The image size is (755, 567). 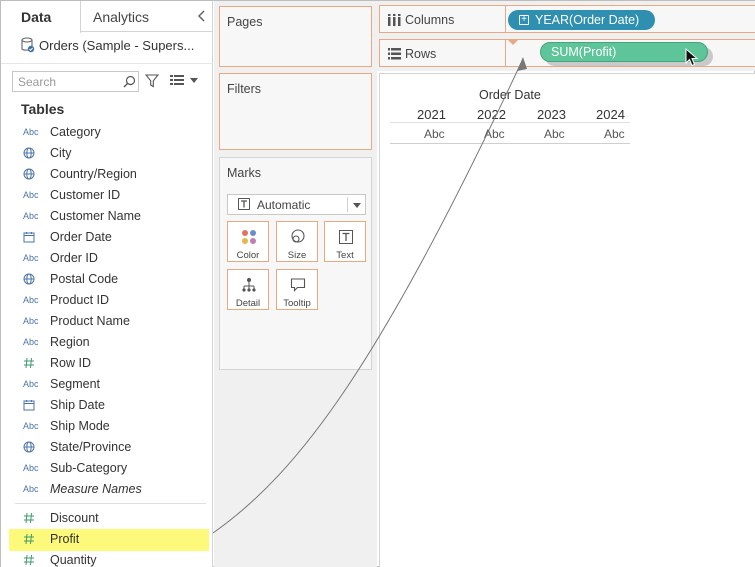 I want to click on tab-analytics: Analytics, so click(x=121, y=16).